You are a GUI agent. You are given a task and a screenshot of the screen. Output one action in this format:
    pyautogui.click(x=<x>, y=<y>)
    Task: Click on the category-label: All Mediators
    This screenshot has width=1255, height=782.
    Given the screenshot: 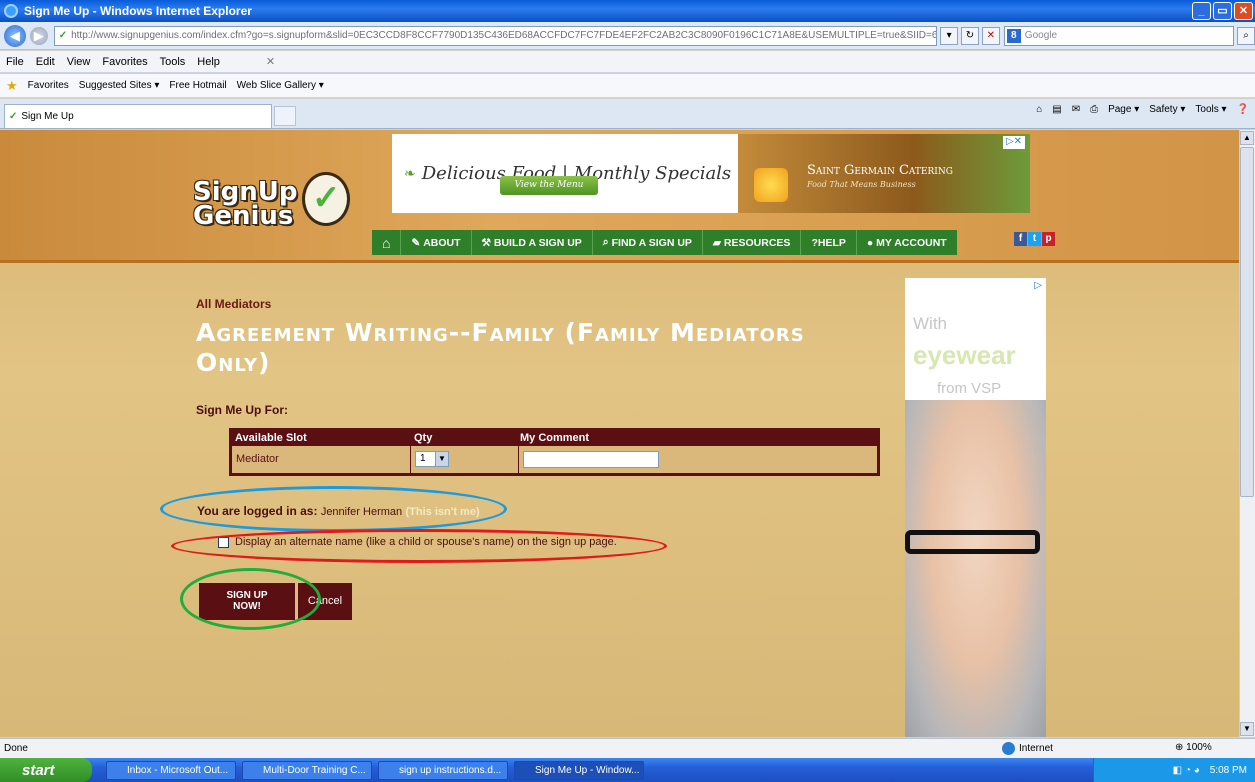 What is the action you would take?
    pyautogui.click(x=234, y=304)
    